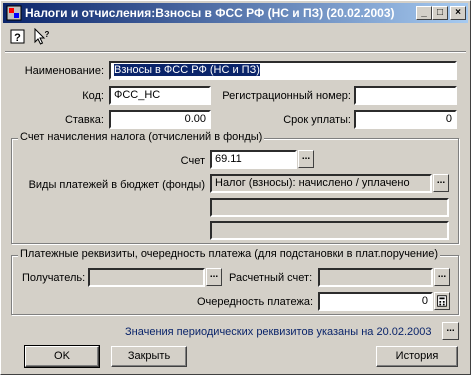 Image resolution: width=471 pixels, height=375 pixels. I want to click on rate-label: Ставка:, so click(84, 120).